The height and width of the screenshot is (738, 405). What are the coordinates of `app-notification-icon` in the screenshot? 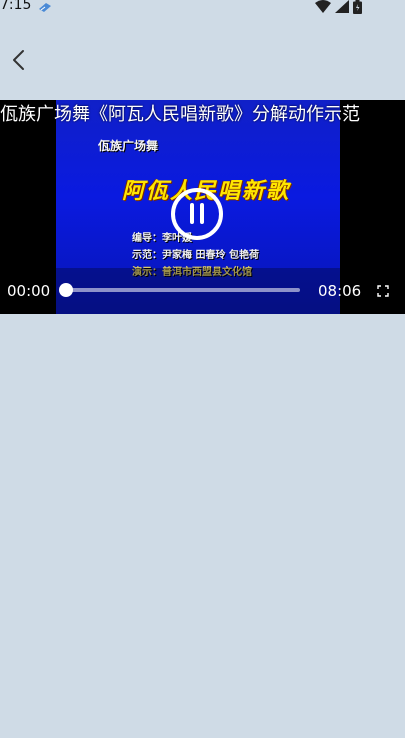 It's located at (45, 7).